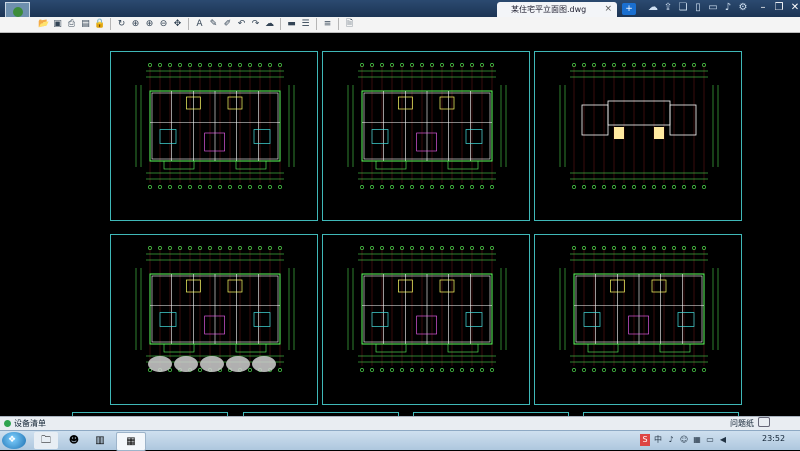  I want to click on save-icon: ▣, so click(57, 24).